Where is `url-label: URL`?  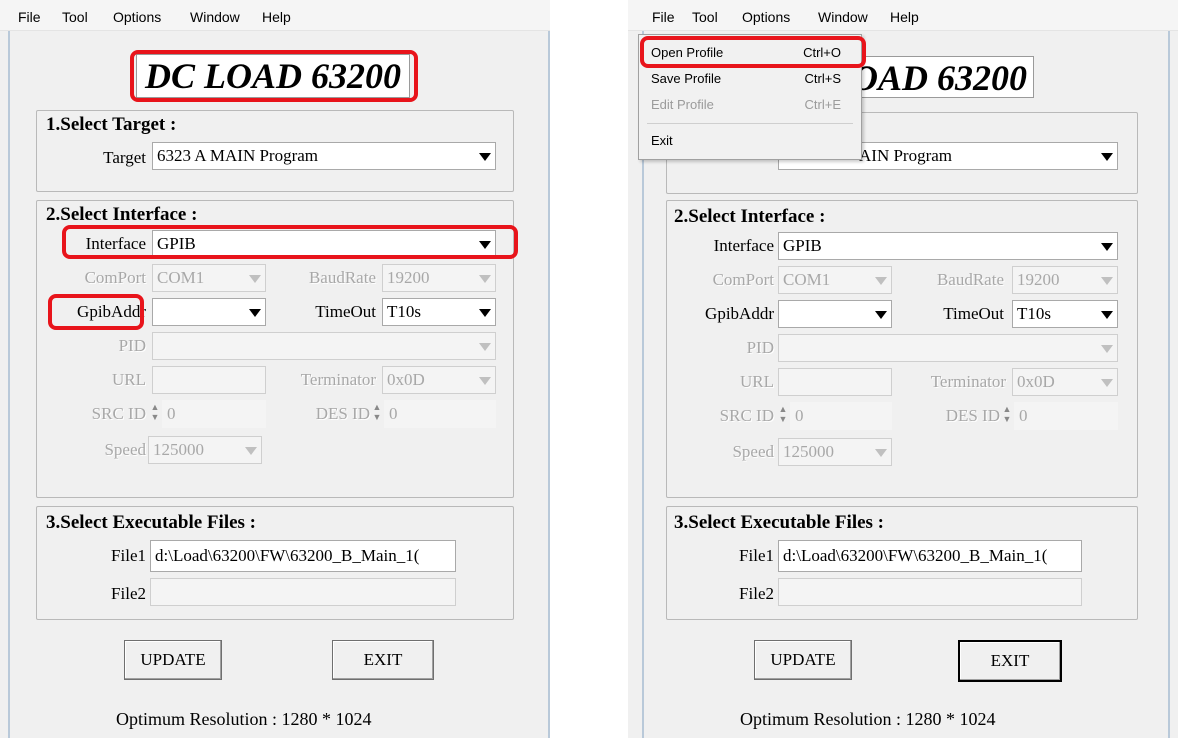 url-label: URL is located at coordinates (757, 381).